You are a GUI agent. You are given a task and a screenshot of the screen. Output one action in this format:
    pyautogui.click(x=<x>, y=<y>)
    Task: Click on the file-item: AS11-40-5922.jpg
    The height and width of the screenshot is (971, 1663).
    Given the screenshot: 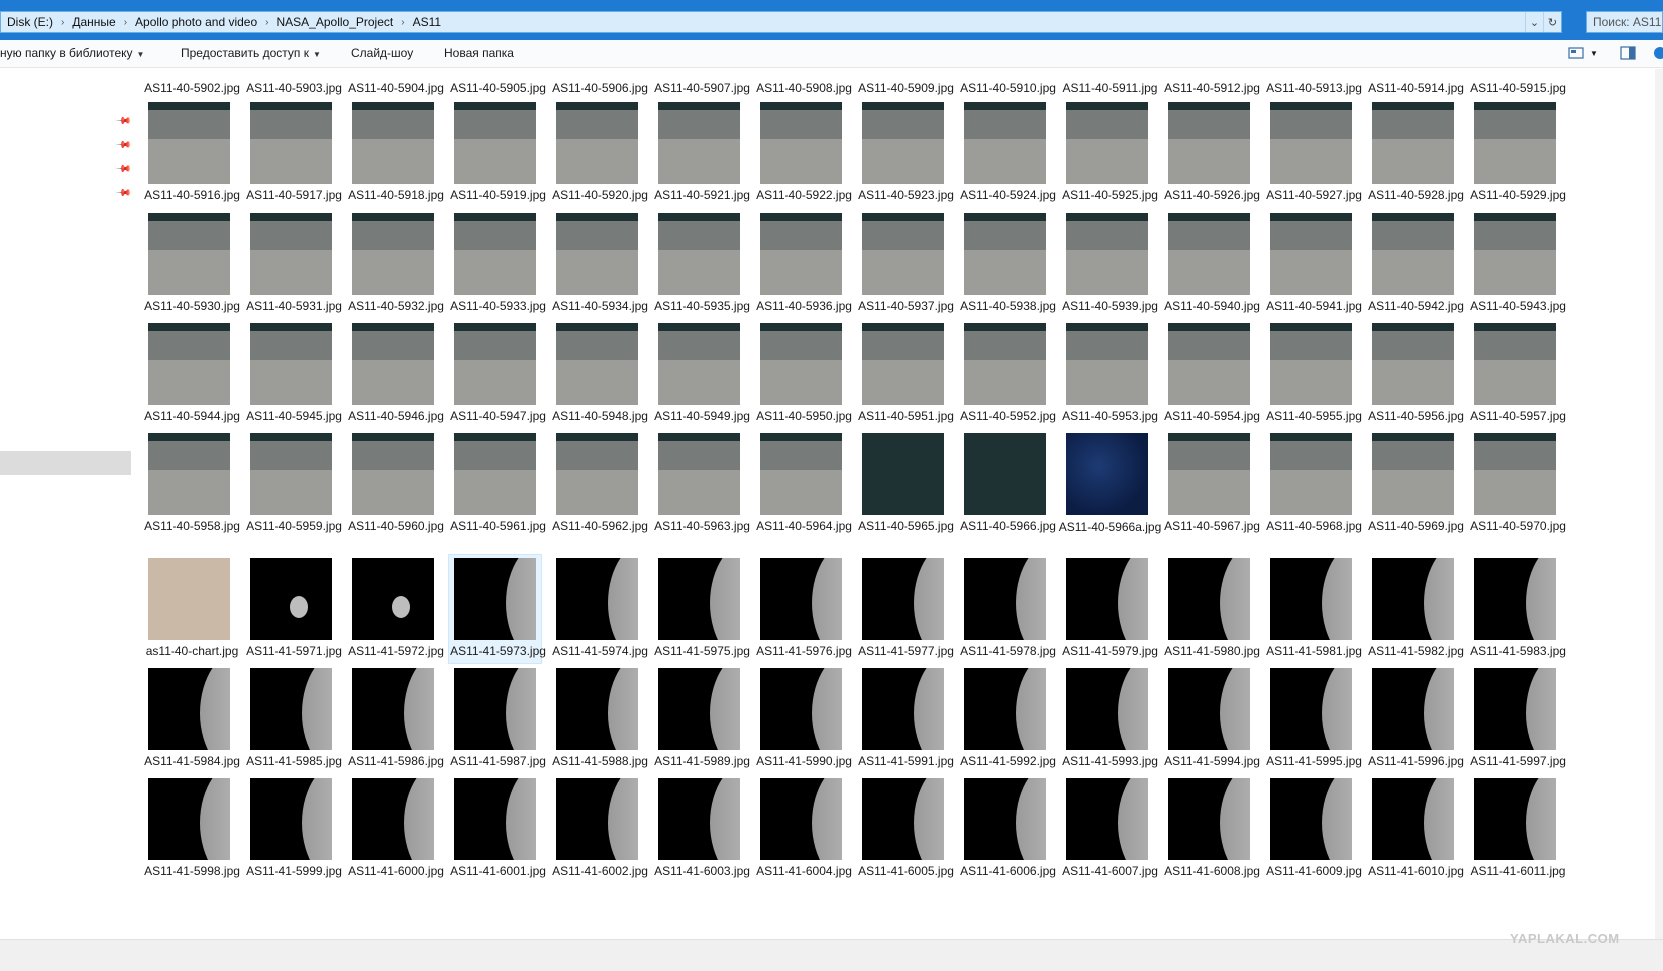 What is the action you would take?
    pyautogui.click(x=804, y=157)
    